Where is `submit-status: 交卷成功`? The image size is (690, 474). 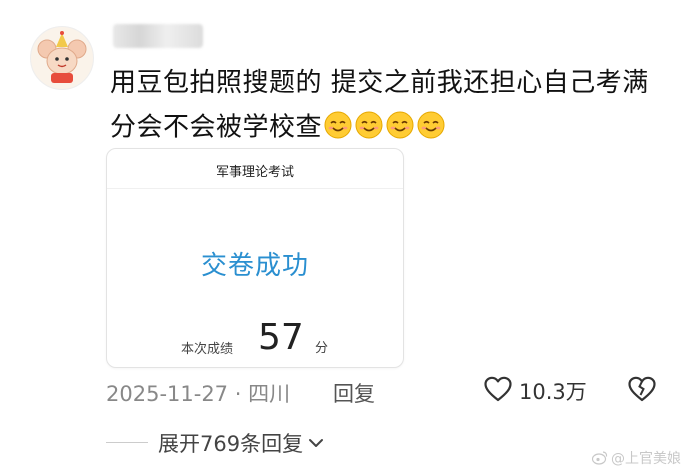
submit-status: 交卷成功 is located at coordinates (254, 266).